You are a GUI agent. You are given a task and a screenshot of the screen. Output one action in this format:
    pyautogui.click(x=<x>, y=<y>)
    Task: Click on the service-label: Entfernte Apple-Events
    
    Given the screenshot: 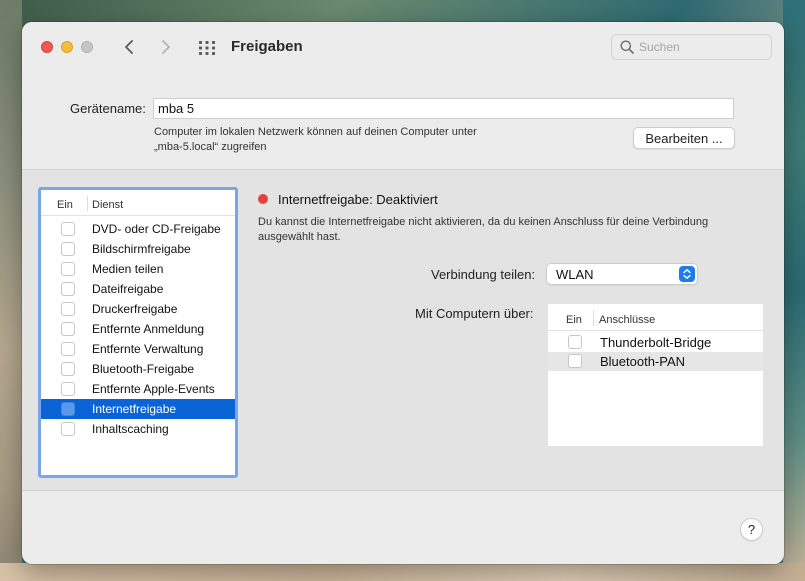 What is the action you would take?
    pyautogui.click(x=153, y=389)
    